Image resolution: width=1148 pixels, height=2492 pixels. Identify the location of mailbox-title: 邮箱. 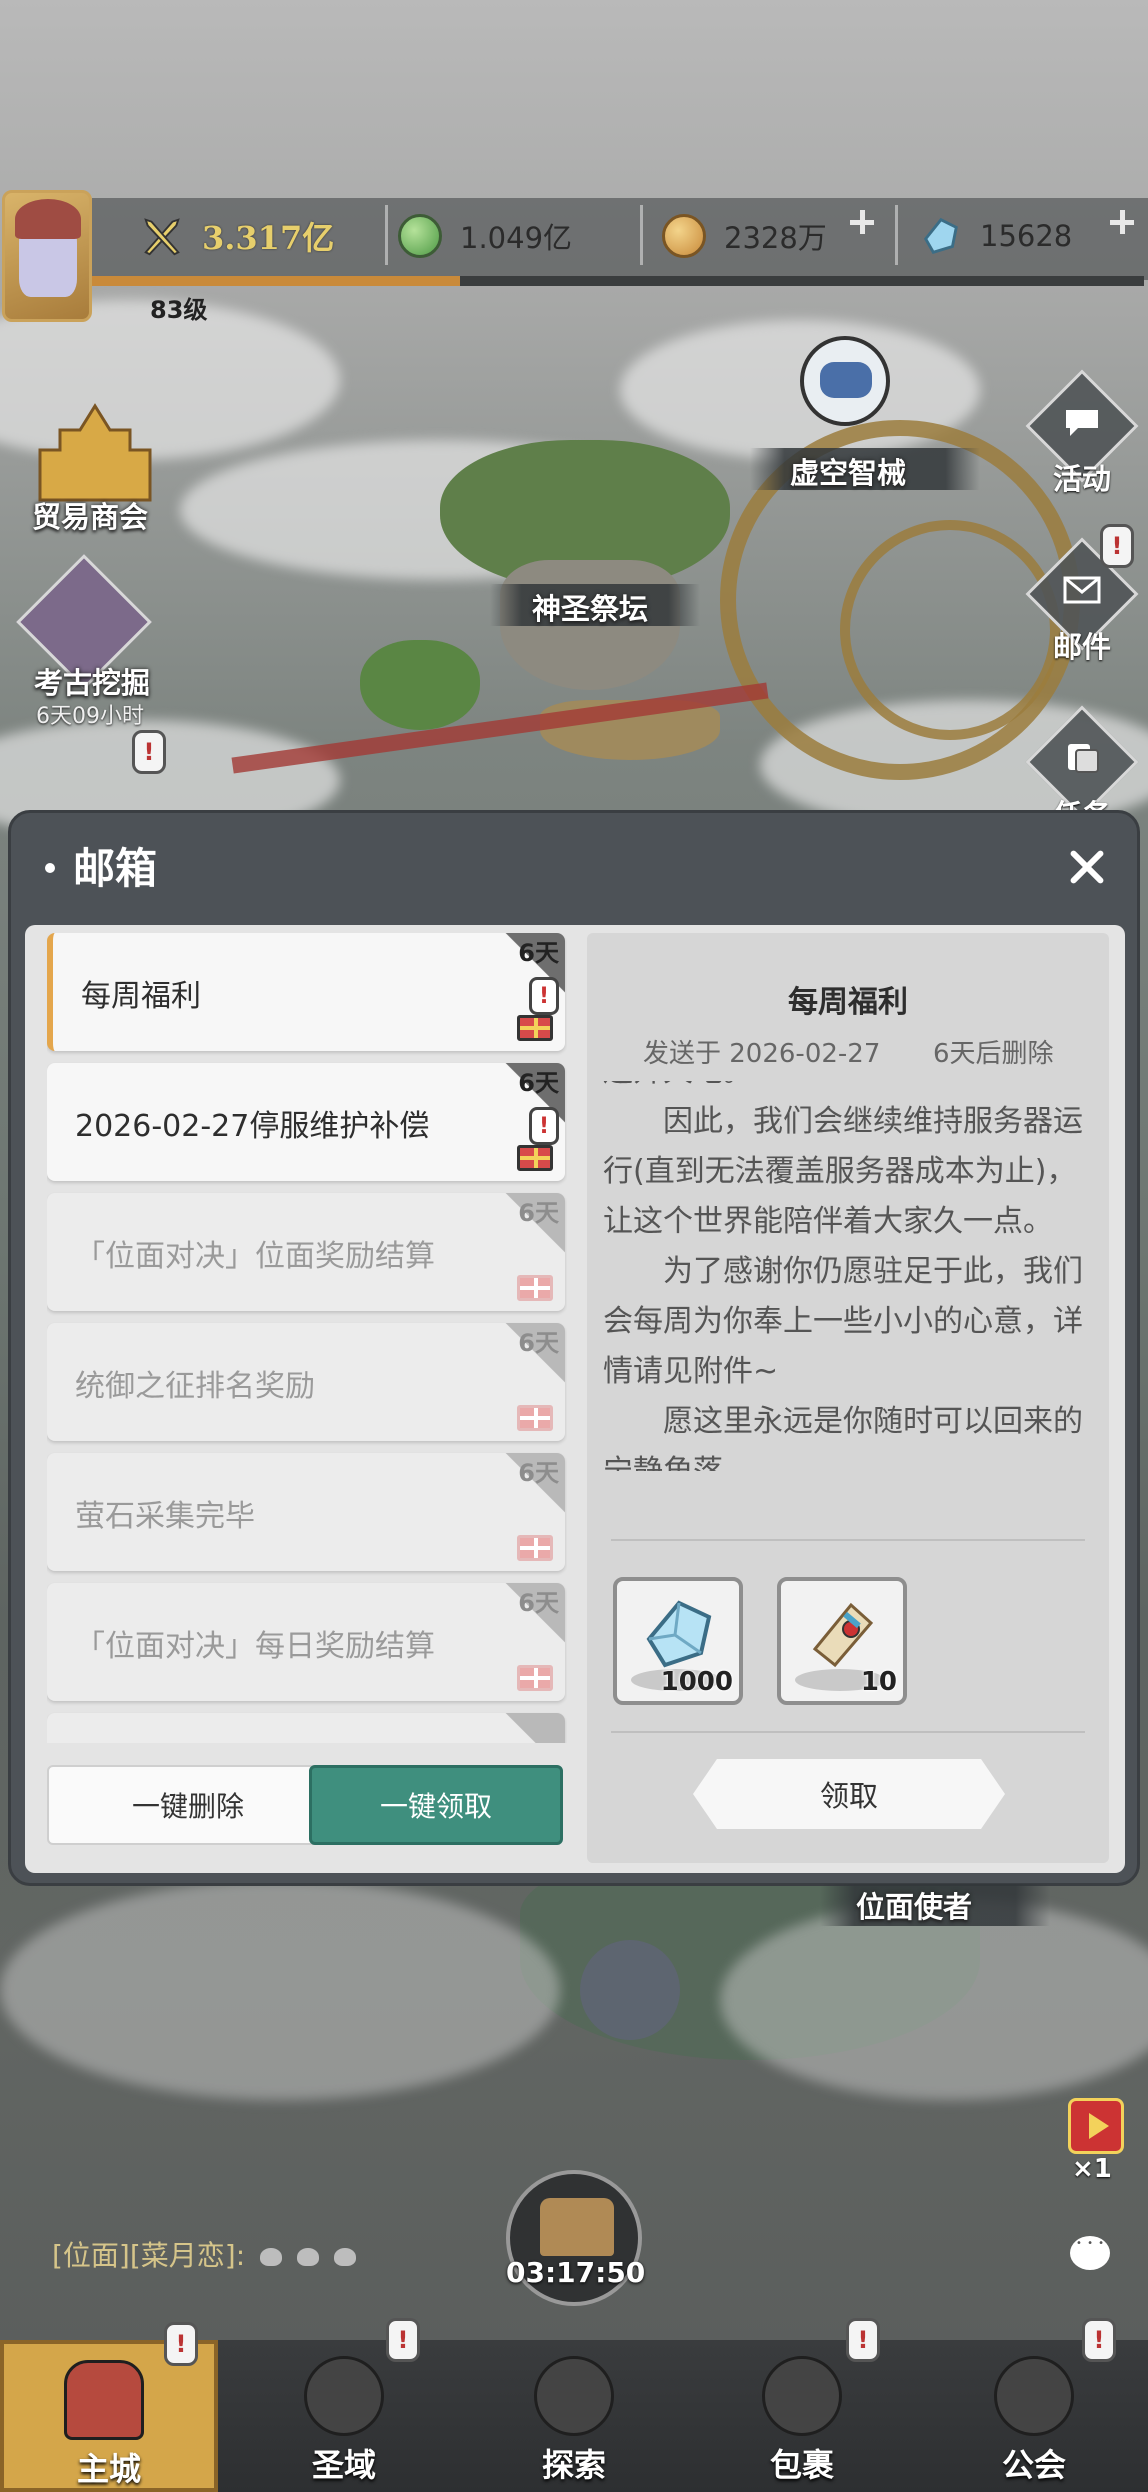
(115, 868).